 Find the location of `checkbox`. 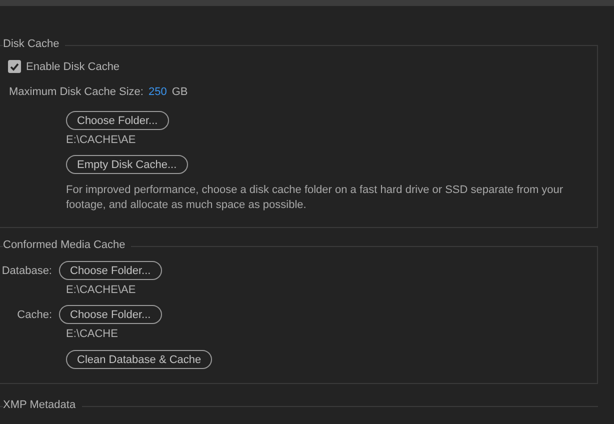

checkbox is located at coordinates (14, 66).